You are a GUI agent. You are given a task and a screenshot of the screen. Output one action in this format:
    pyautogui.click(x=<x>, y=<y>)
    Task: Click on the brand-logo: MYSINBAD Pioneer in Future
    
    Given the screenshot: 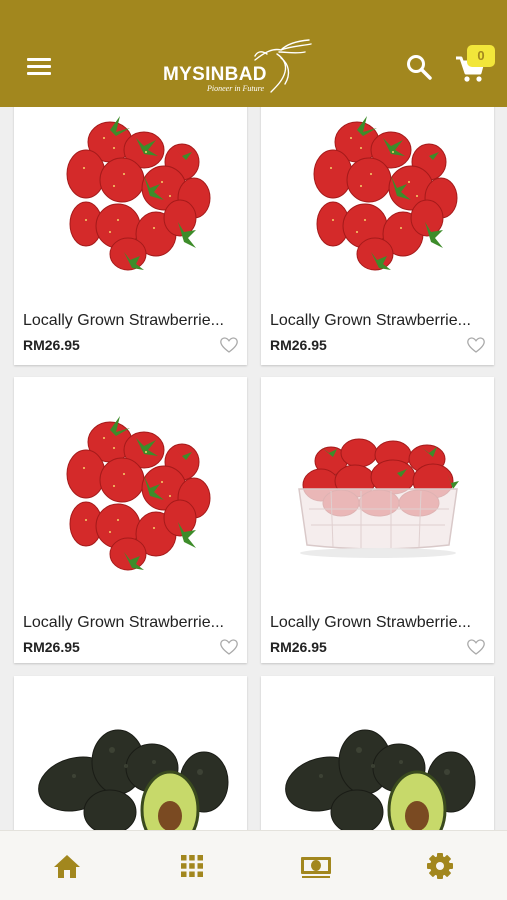 What is the action you would take?
    pyautogui.click(x=240, y=68)
    